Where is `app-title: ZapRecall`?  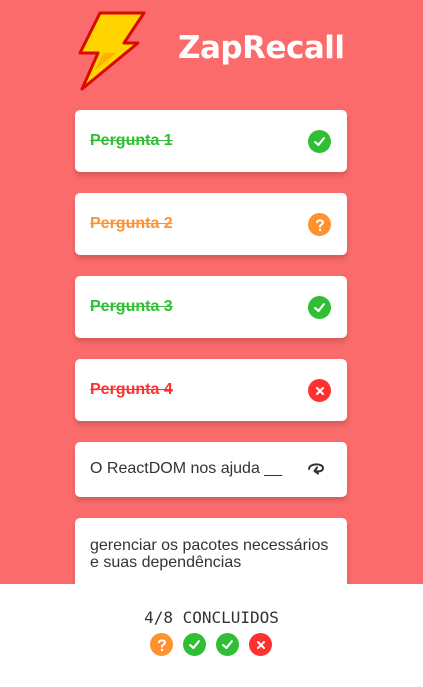 app-title: ZapRecall is located at coordinates (261, 48).